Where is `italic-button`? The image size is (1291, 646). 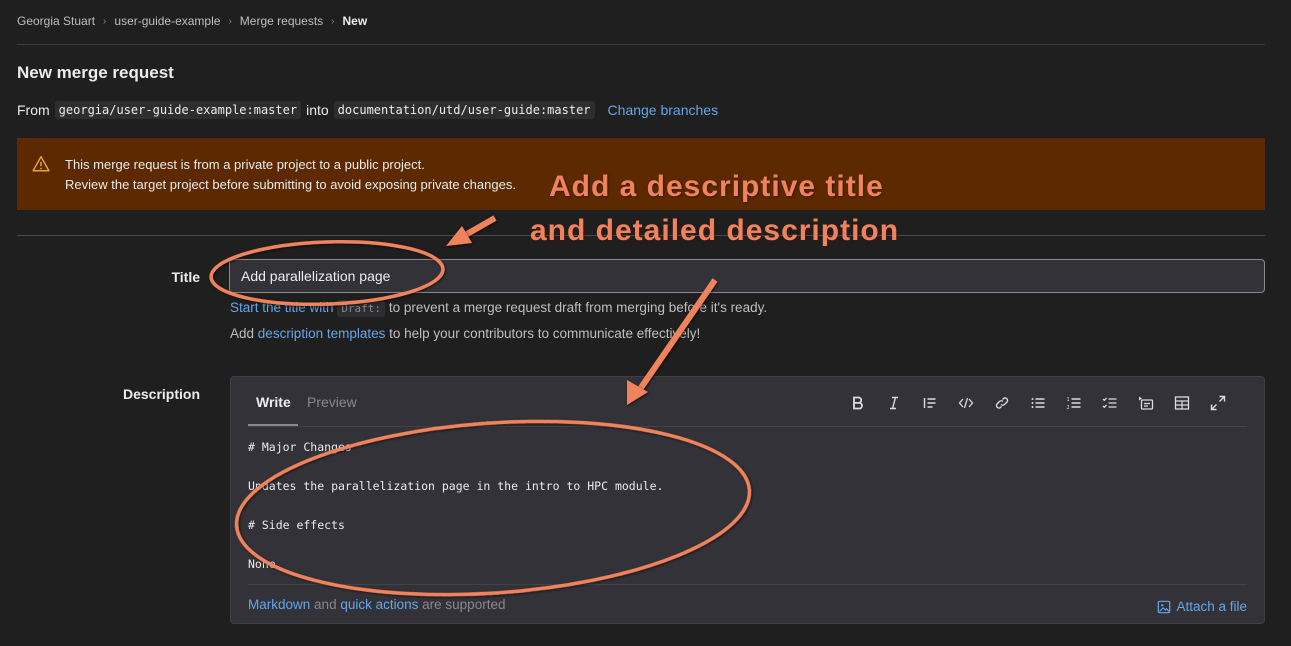 italic-button is located at coordinates (893, 402).